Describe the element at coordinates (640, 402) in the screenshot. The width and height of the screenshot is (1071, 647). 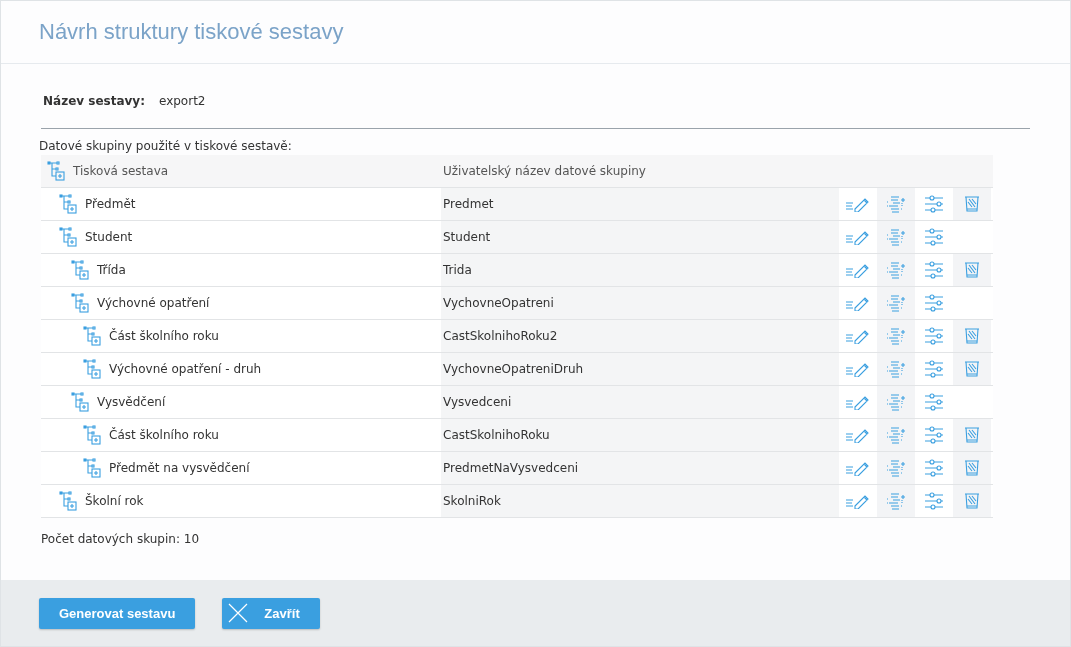
I see `user-name-cell: Vysvedceni` at that location.